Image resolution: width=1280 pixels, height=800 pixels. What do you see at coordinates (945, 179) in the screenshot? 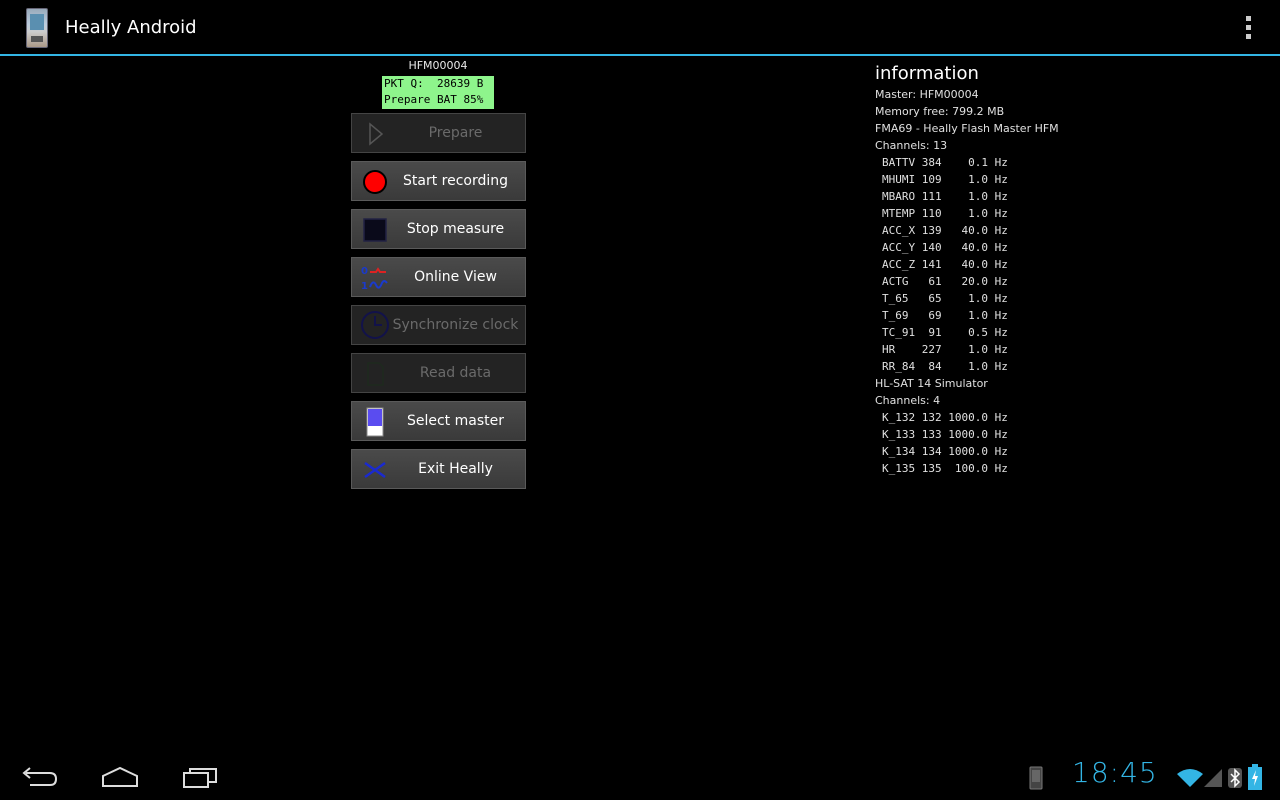
I see `channel-row: MHUMI 109 1.0 Hz` at bounding box center [945, 179].